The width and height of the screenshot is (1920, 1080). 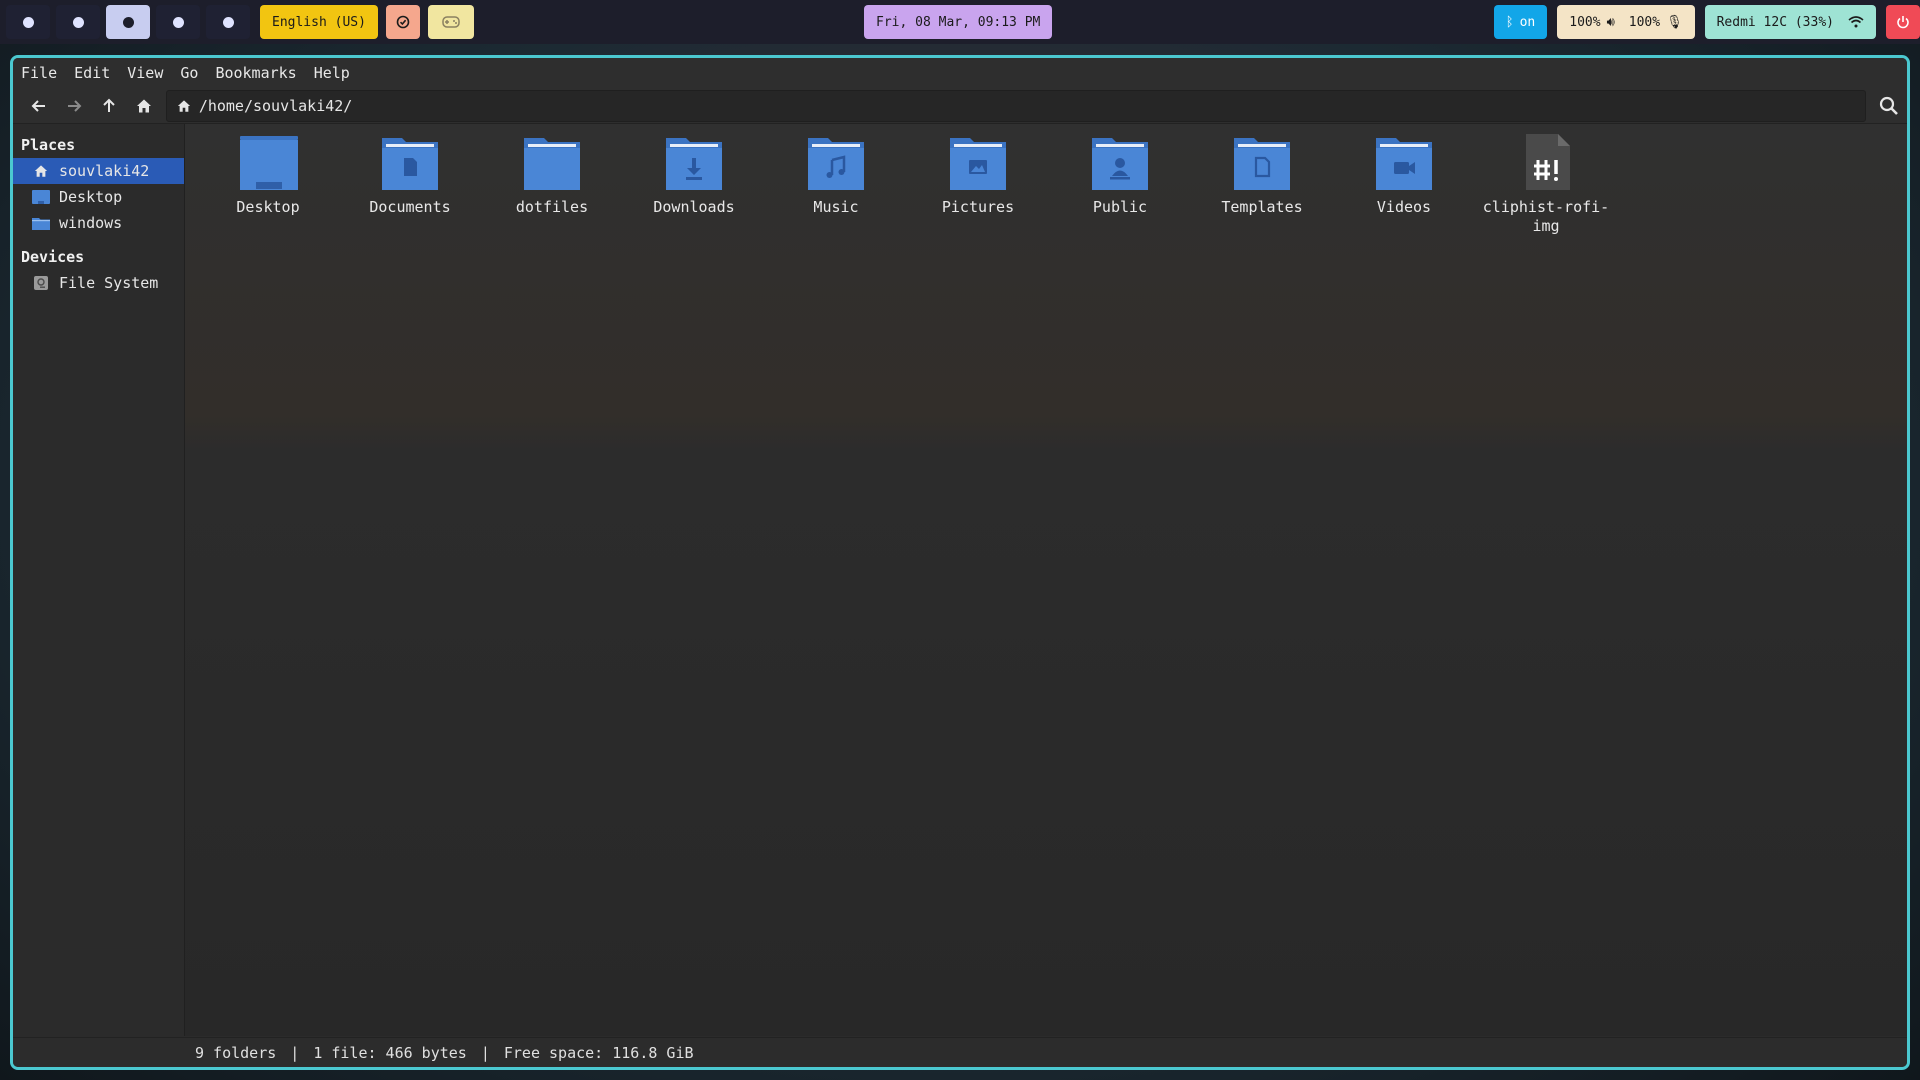 I want to click on menu-edit: Edit, so click(x=92, y=73).